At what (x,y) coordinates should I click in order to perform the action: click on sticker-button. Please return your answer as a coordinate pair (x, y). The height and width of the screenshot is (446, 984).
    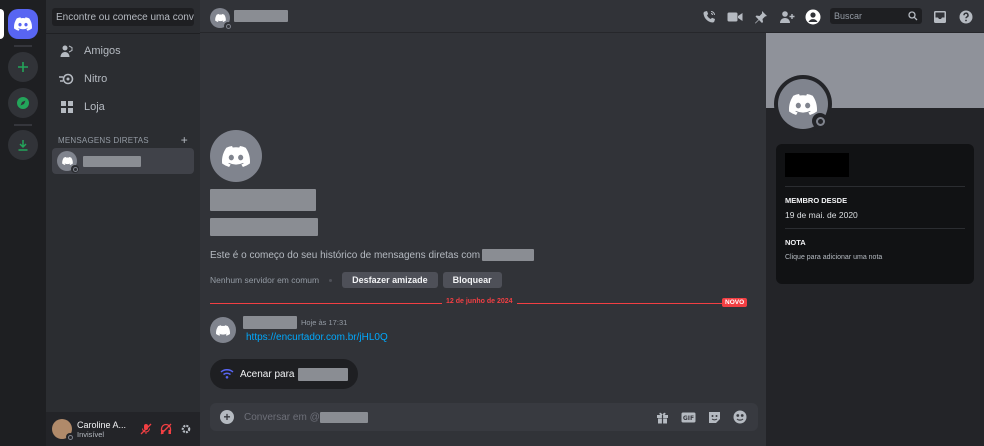
    Looking at the image, I should click on (714, 417).